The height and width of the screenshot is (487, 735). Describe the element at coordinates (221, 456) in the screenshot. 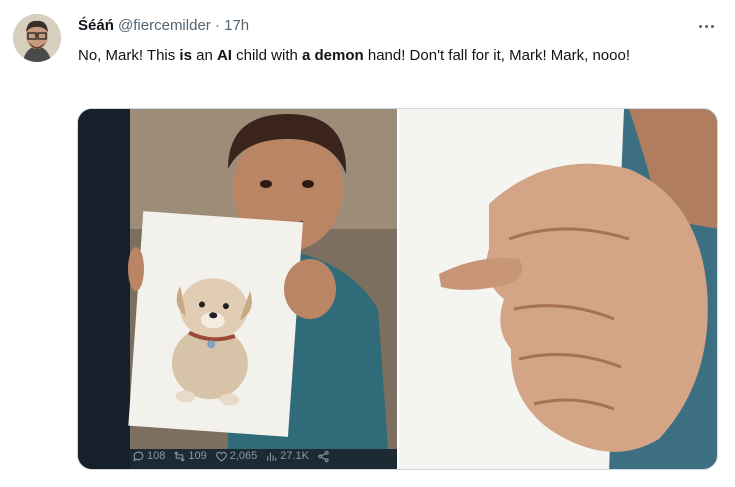

I see `heart-icon` at that location.